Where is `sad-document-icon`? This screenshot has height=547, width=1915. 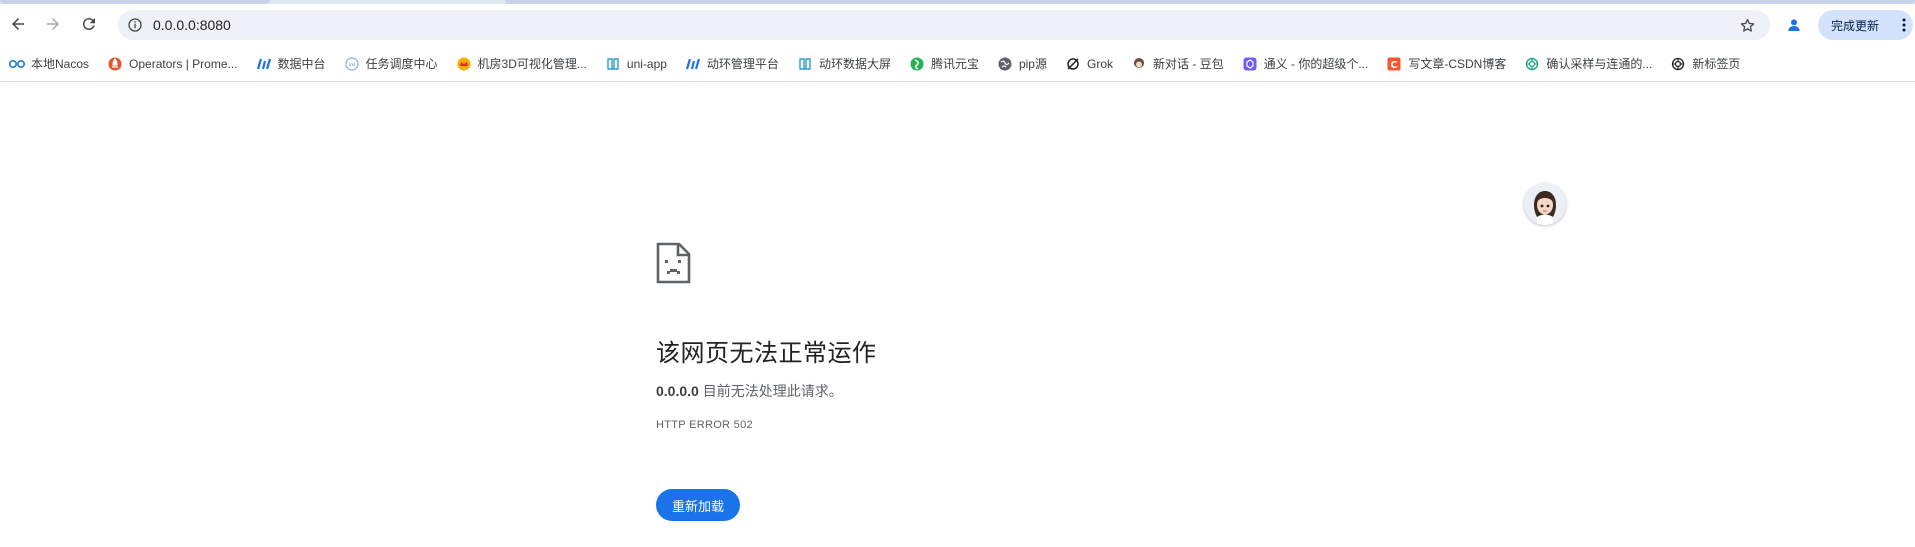
sad-document-icon is located at coordinates (673, 263).